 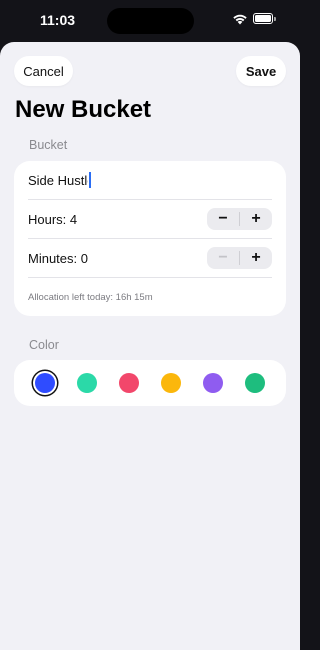 What do you see at coordinates (53, 219) in the screenshot?
I see `hours-label: Hours: 4` at bounding box center [53, 219].